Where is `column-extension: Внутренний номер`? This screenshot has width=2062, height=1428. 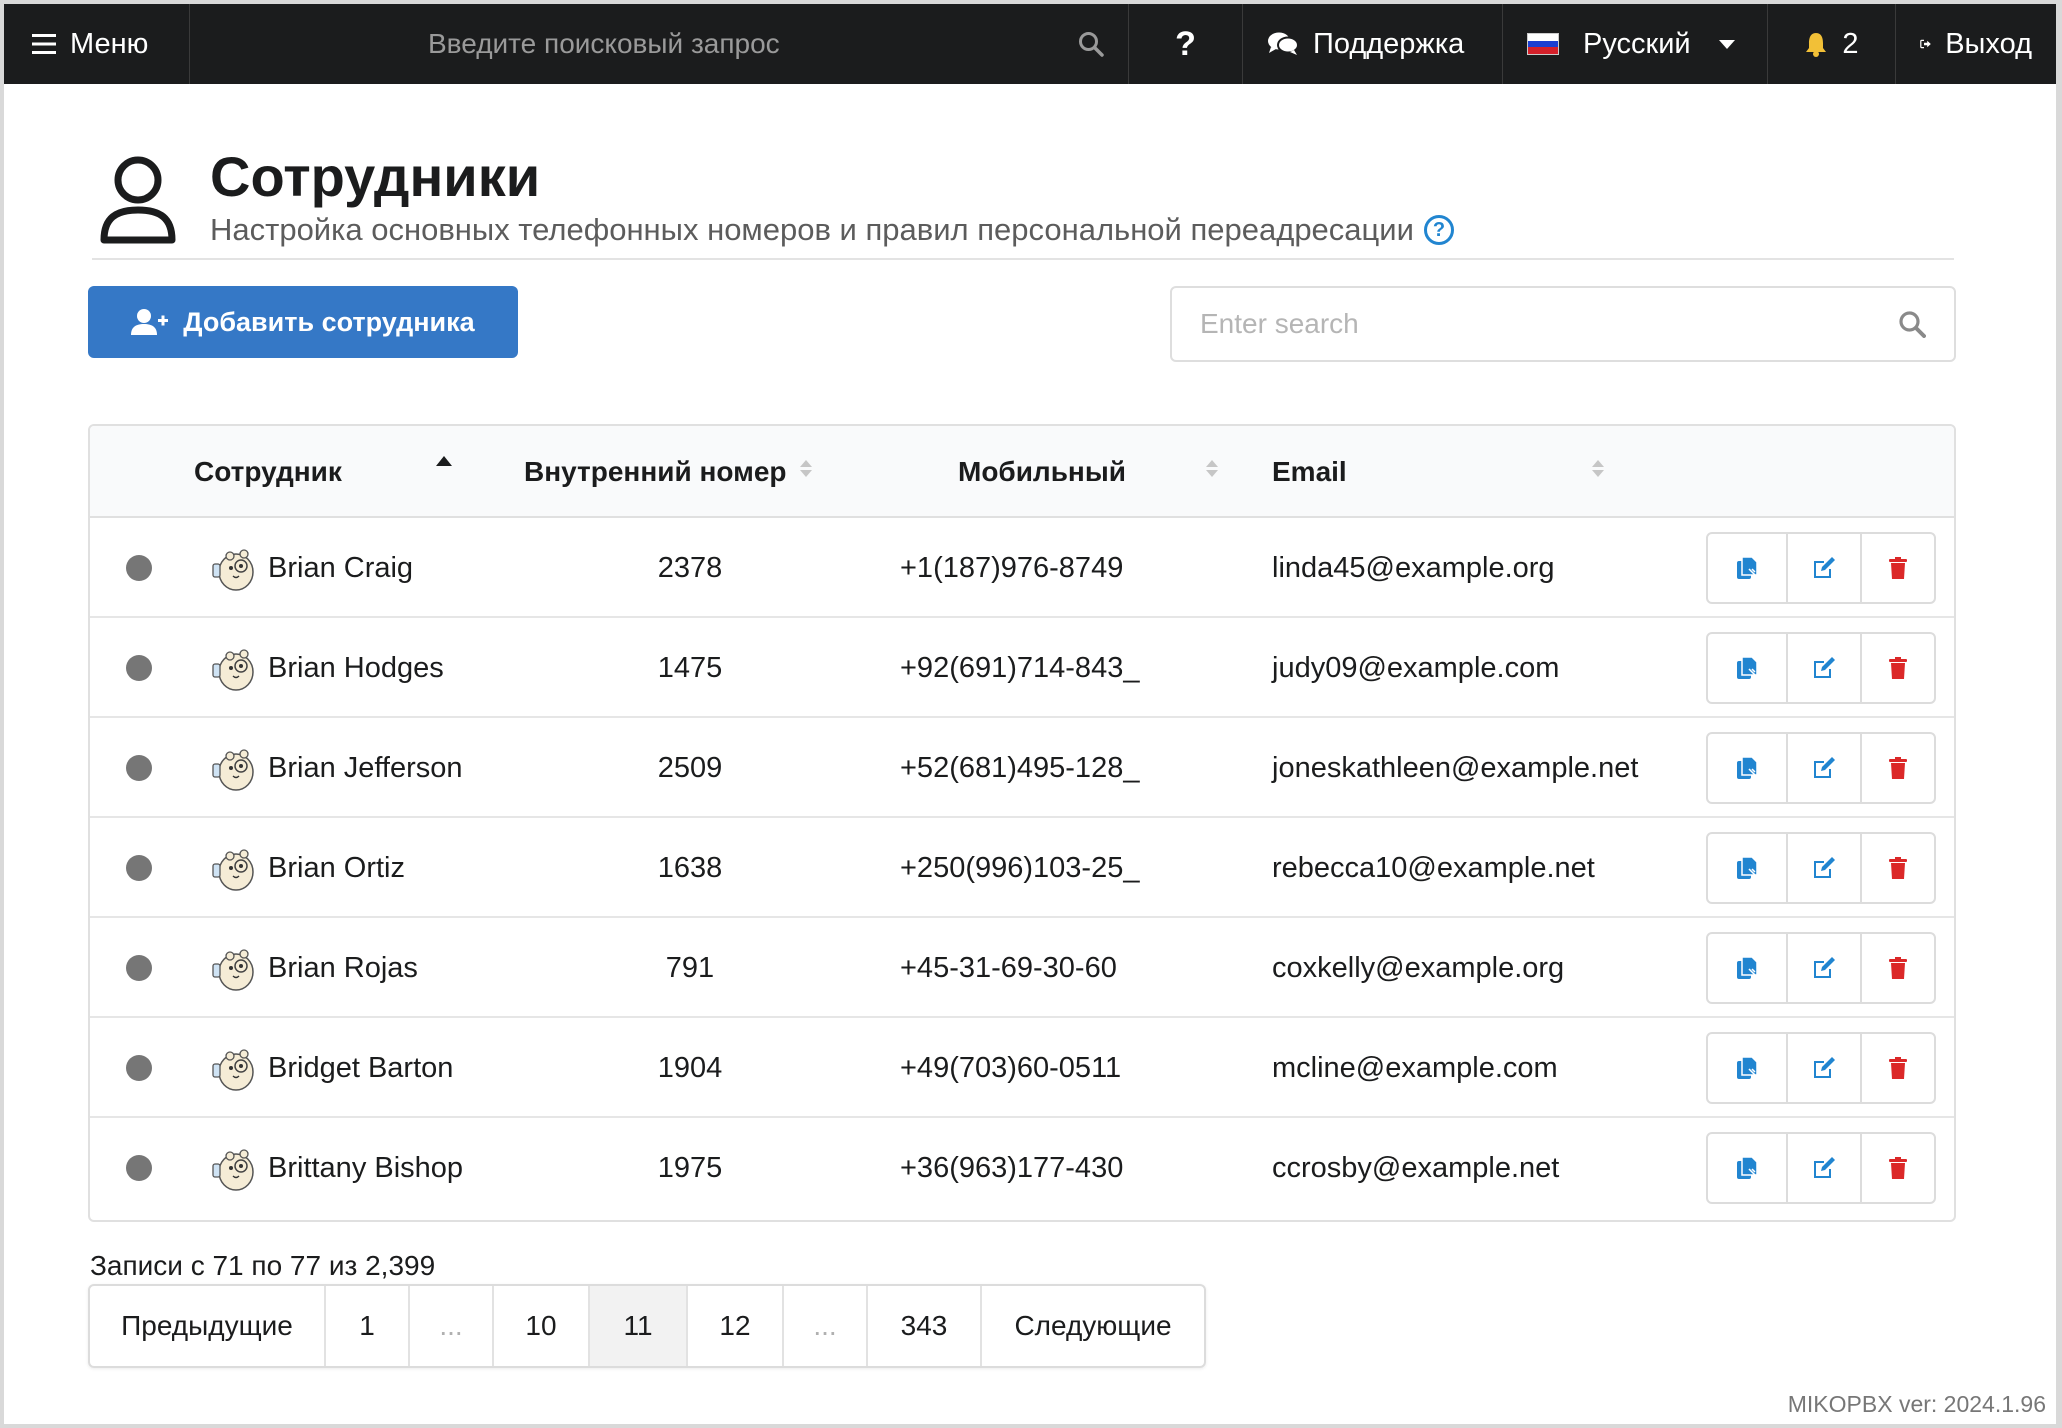 column-extension: Внутренний номер is located at coordinates (655, 472).